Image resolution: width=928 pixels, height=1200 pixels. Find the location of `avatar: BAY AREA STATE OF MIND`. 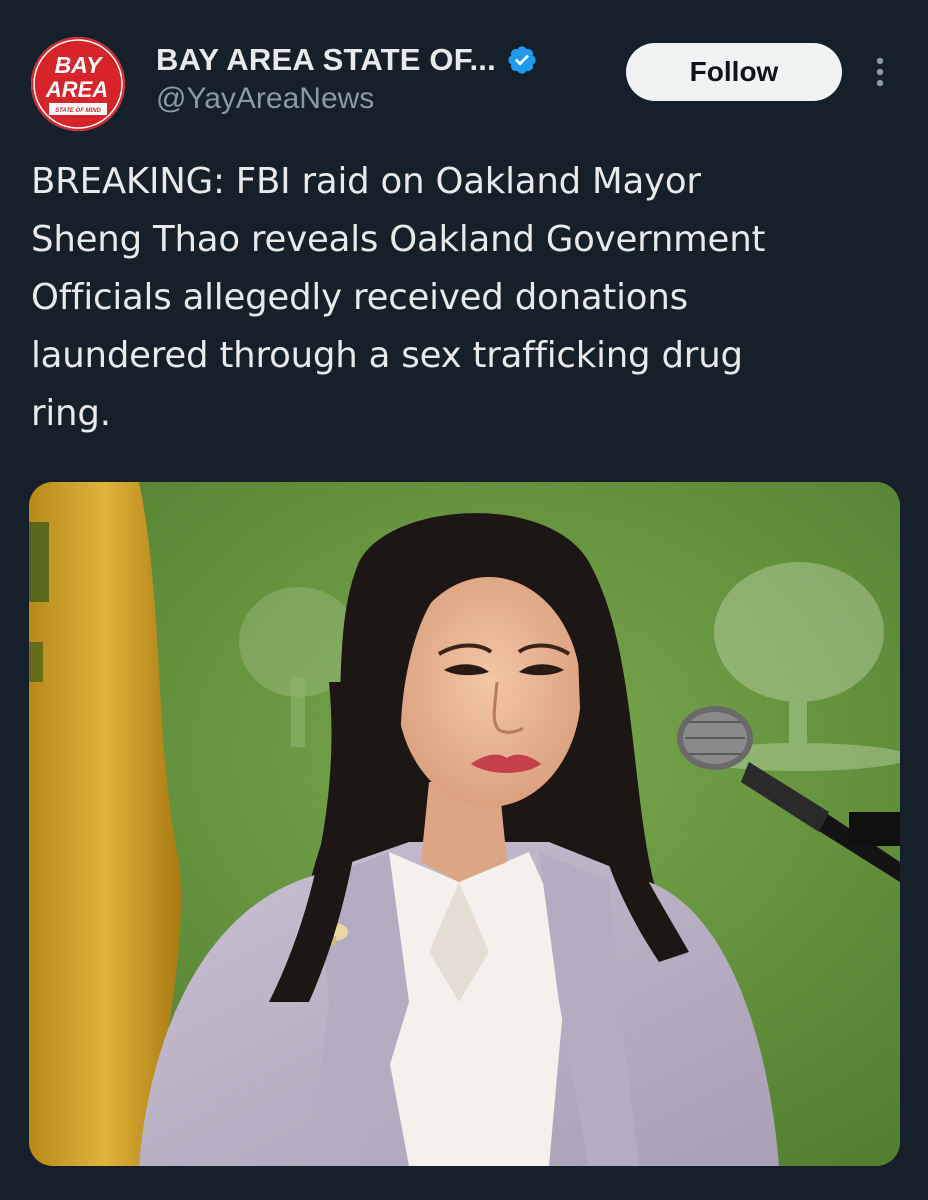

avatar: BAY AREA STATE OF MIND is located at coordinates (78, 84).